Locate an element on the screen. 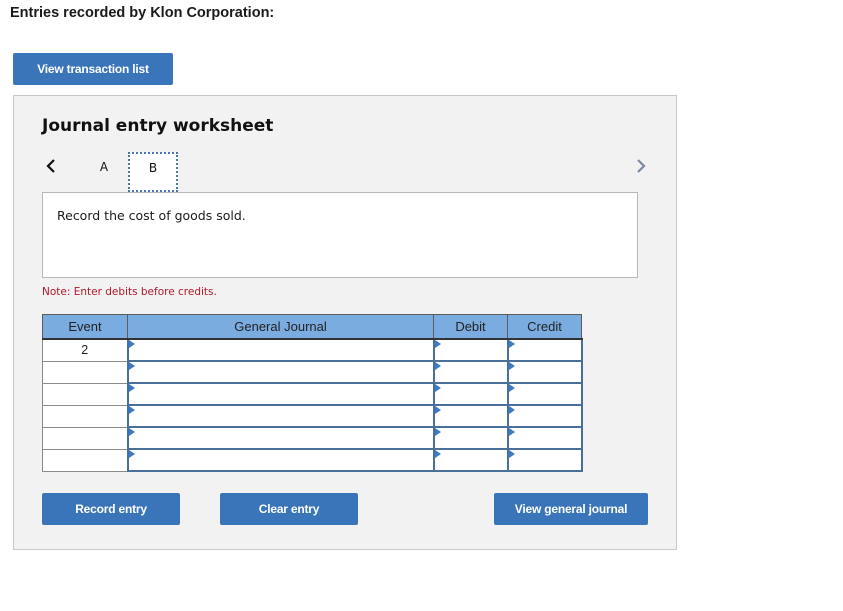 The image size is (843, 611). tab-a: A is located at coordinates (104, 167).